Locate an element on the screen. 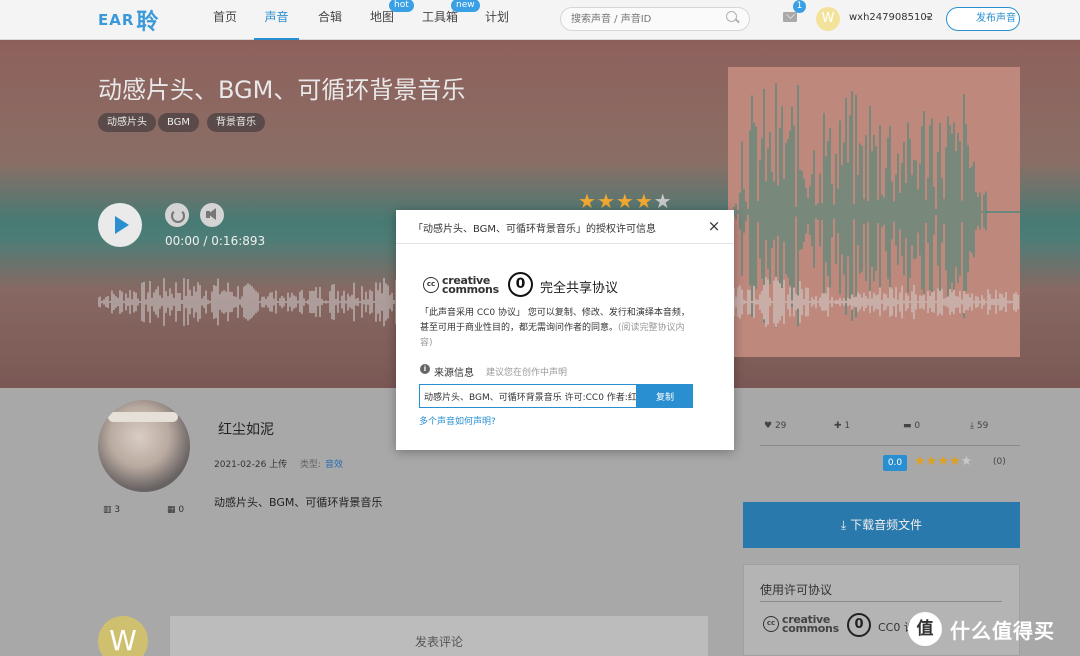  license-name: 完全共享协议 is located at coordinates (579, 288).